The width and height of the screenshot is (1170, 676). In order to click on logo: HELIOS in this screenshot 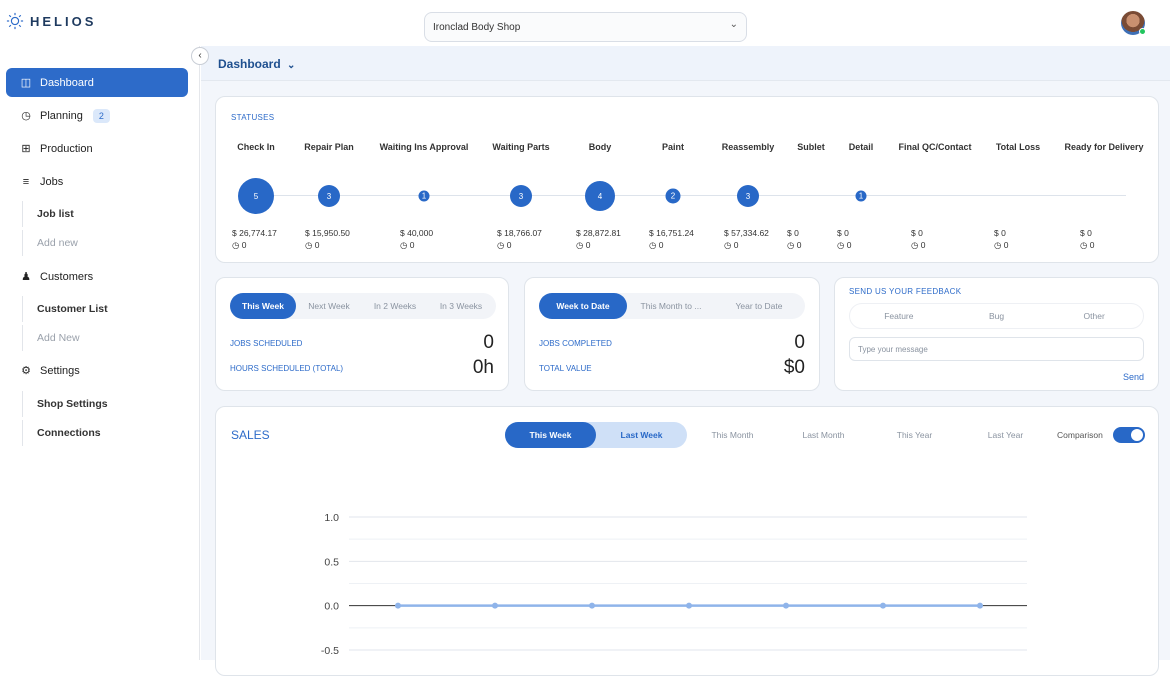, I will do `click(51, 21)`.